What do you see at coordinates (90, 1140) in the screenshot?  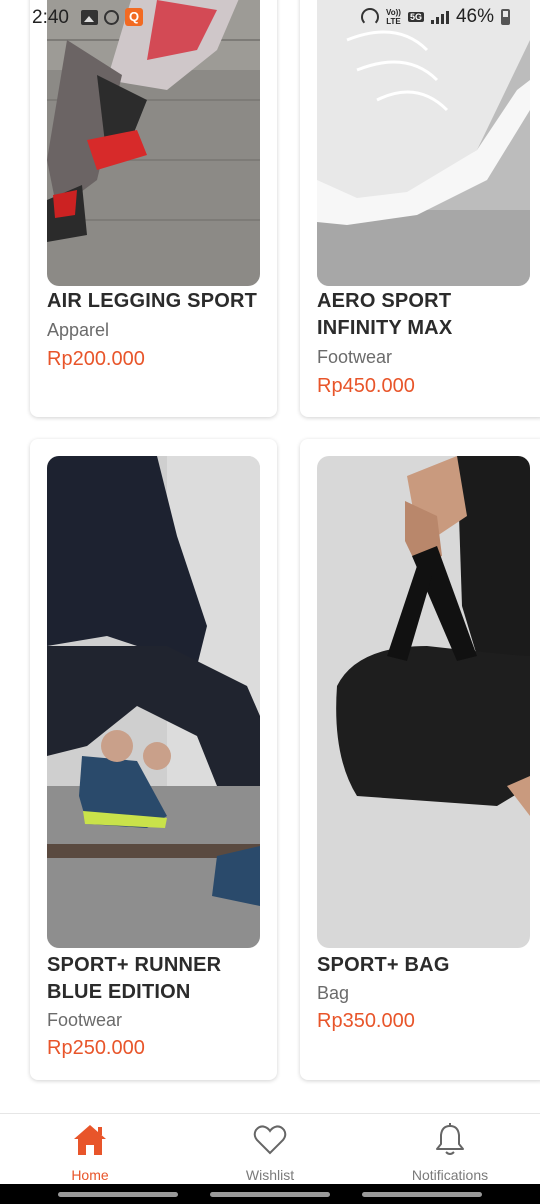 I see `home-icon` at bounding box center [90, 1140].